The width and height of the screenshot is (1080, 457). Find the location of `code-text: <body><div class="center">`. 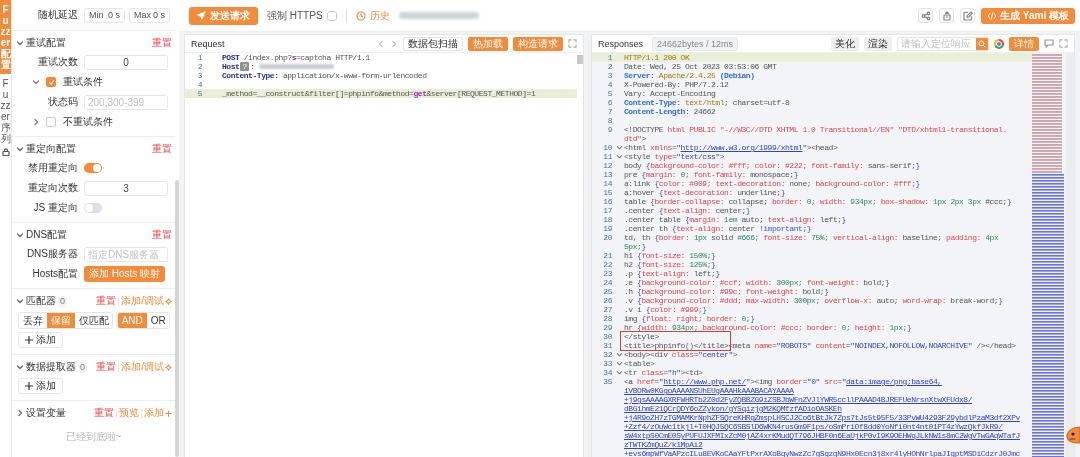

code-text: <body><div class="center"> is located at coordinates (681, 354).